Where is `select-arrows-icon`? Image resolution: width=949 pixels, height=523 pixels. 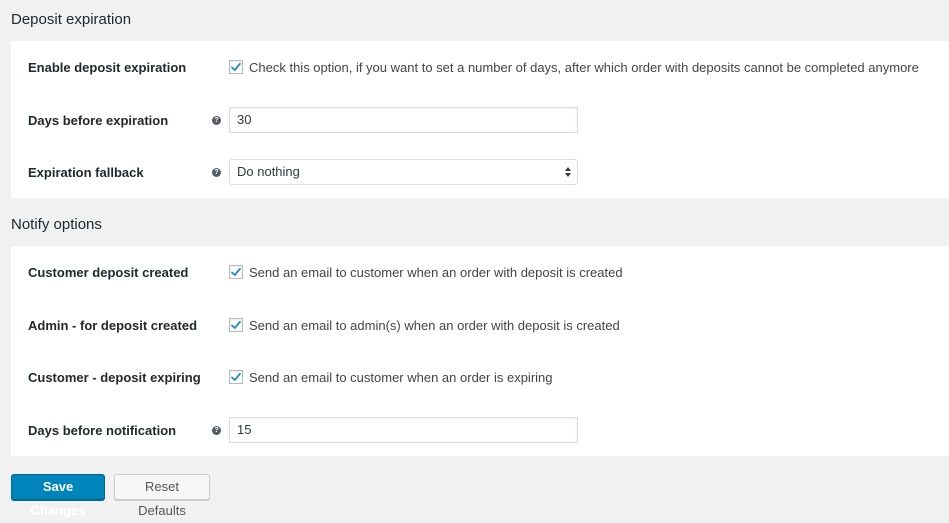
select-arrows-icon is located at coordinates (568, 172).